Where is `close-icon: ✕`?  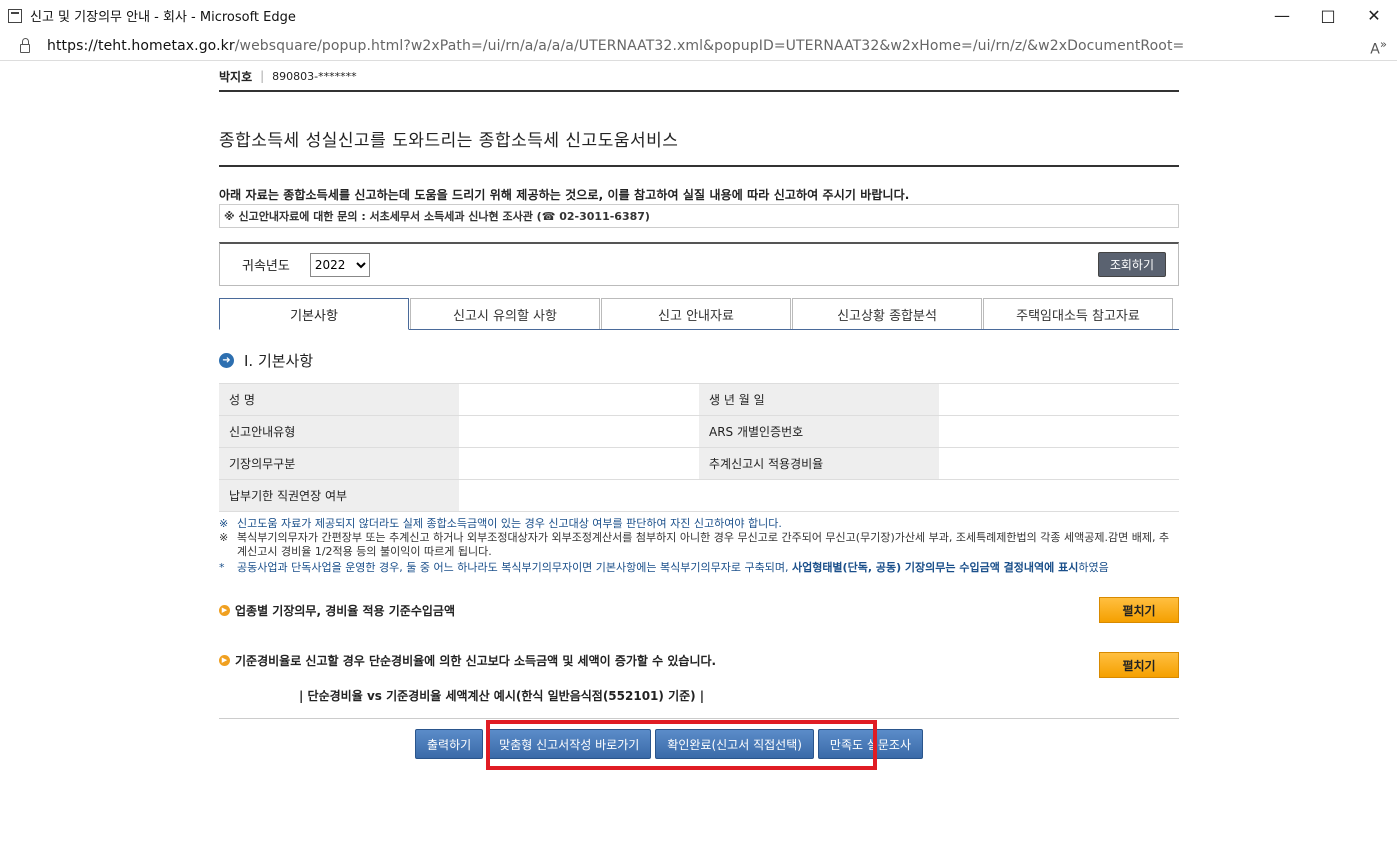 close-icon: ✕ is located at coordinates (1374, 15).